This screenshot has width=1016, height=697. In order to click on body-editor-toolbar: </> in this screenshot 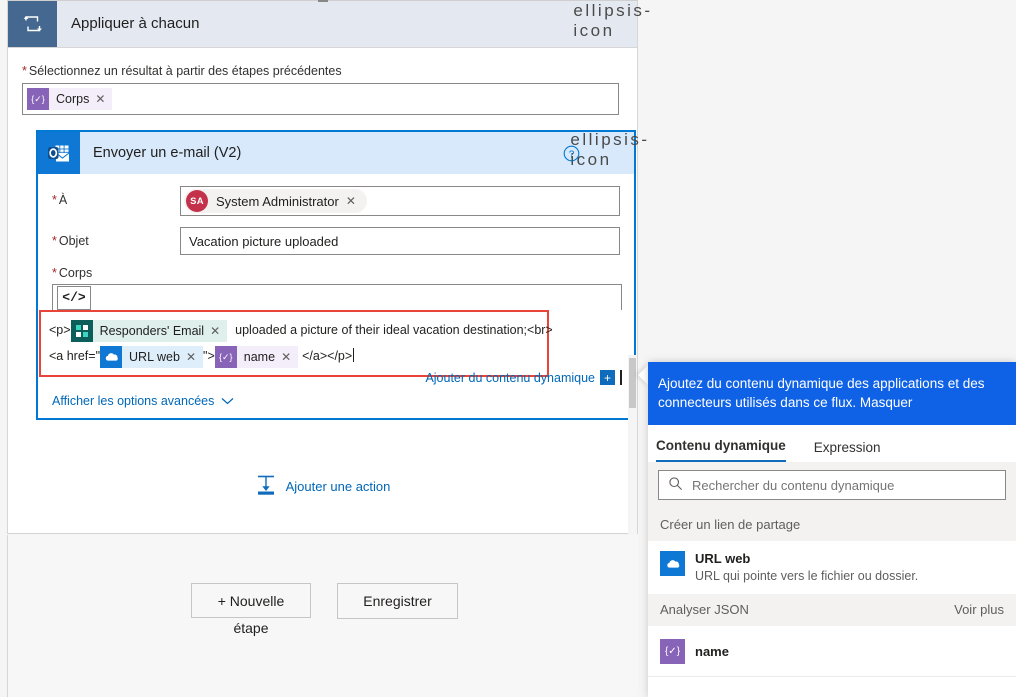, I will do `click(337, 297)`.